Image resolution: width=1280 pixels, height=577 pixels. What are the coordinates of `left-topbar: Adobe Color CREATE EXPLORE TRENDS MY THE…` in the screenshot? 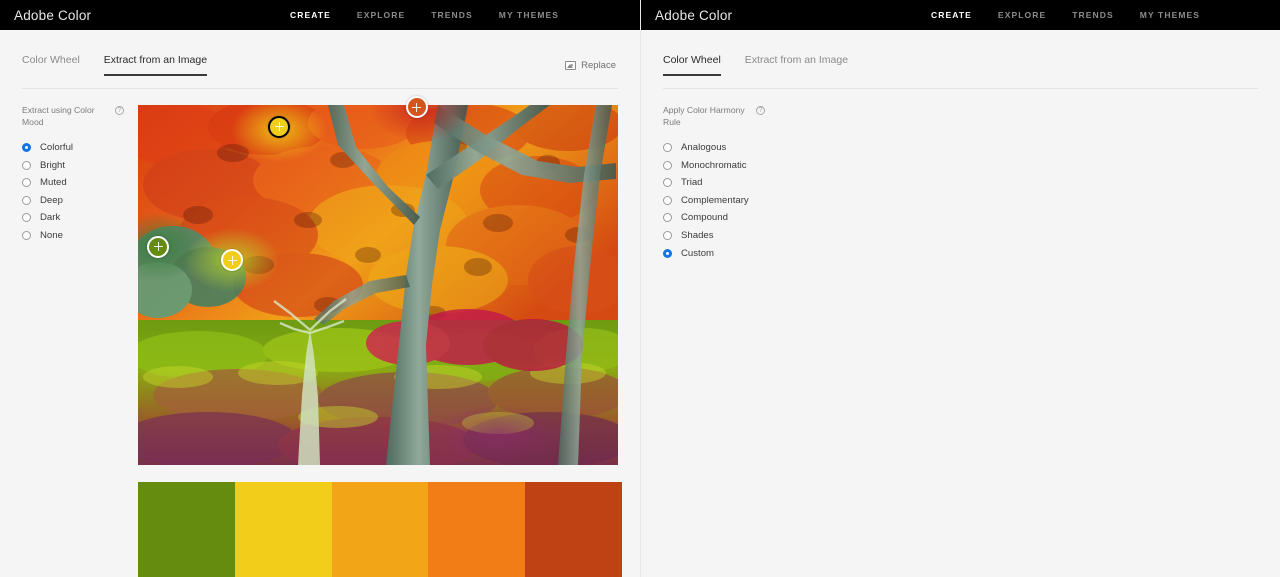 It's located at (320, 15).